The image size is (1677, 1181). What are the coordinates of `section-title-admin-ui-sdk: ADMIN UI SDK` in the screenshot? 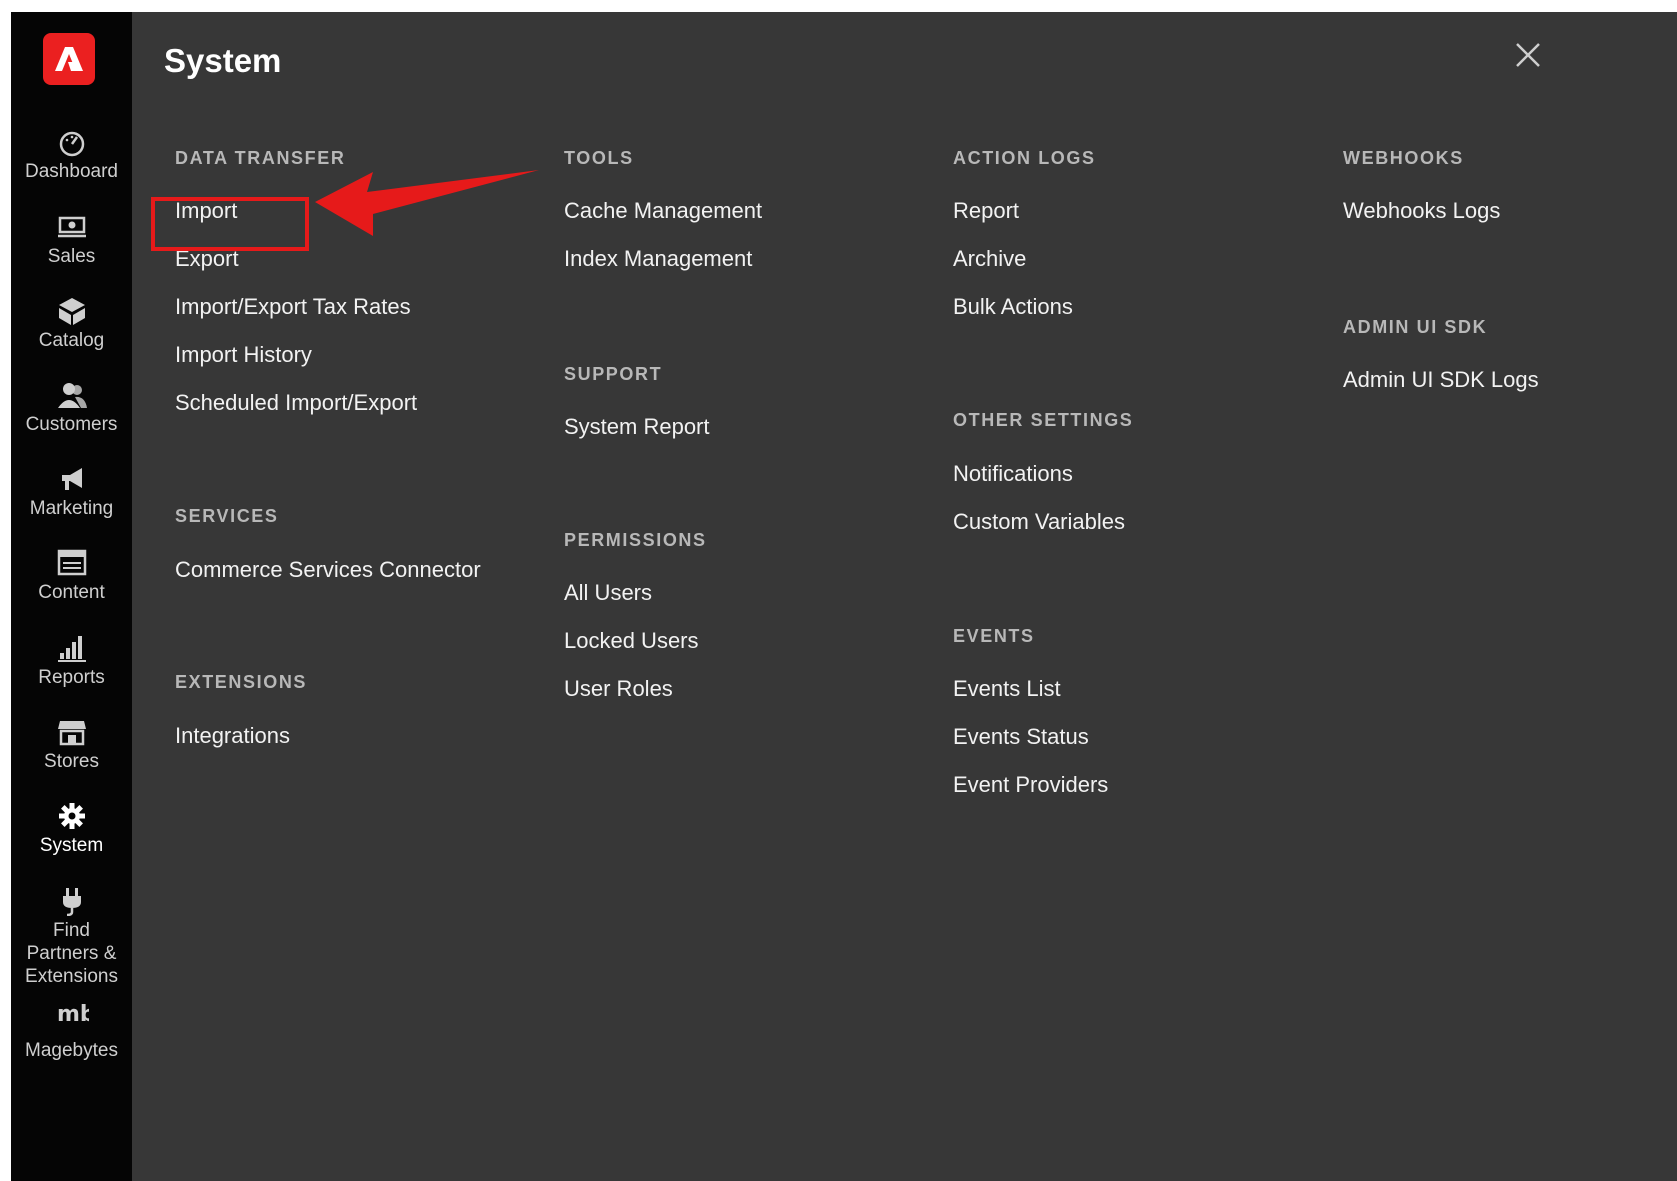 It's located at (1415, 327).